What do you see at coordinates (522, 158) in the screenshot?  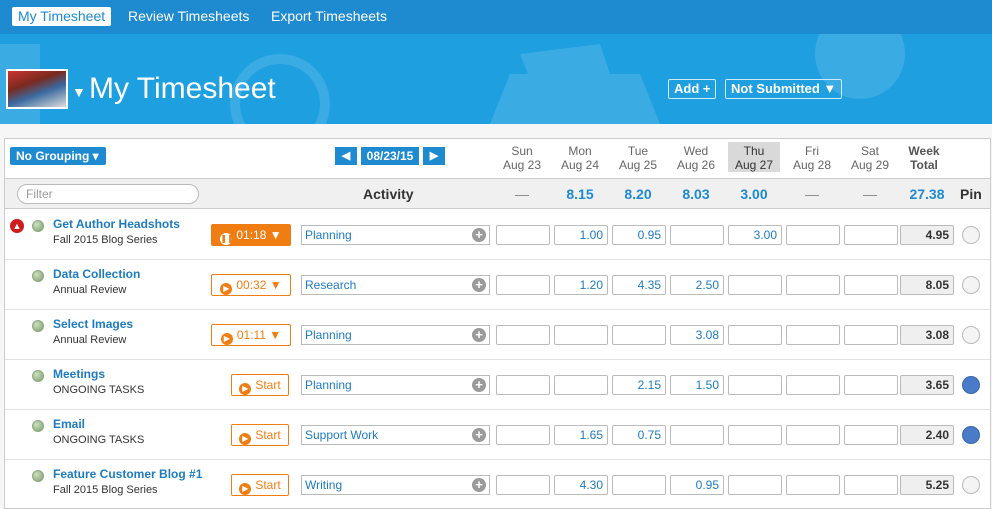 I see `day-header-sun: Sun Aug 23` at bounding box center [522, 158].